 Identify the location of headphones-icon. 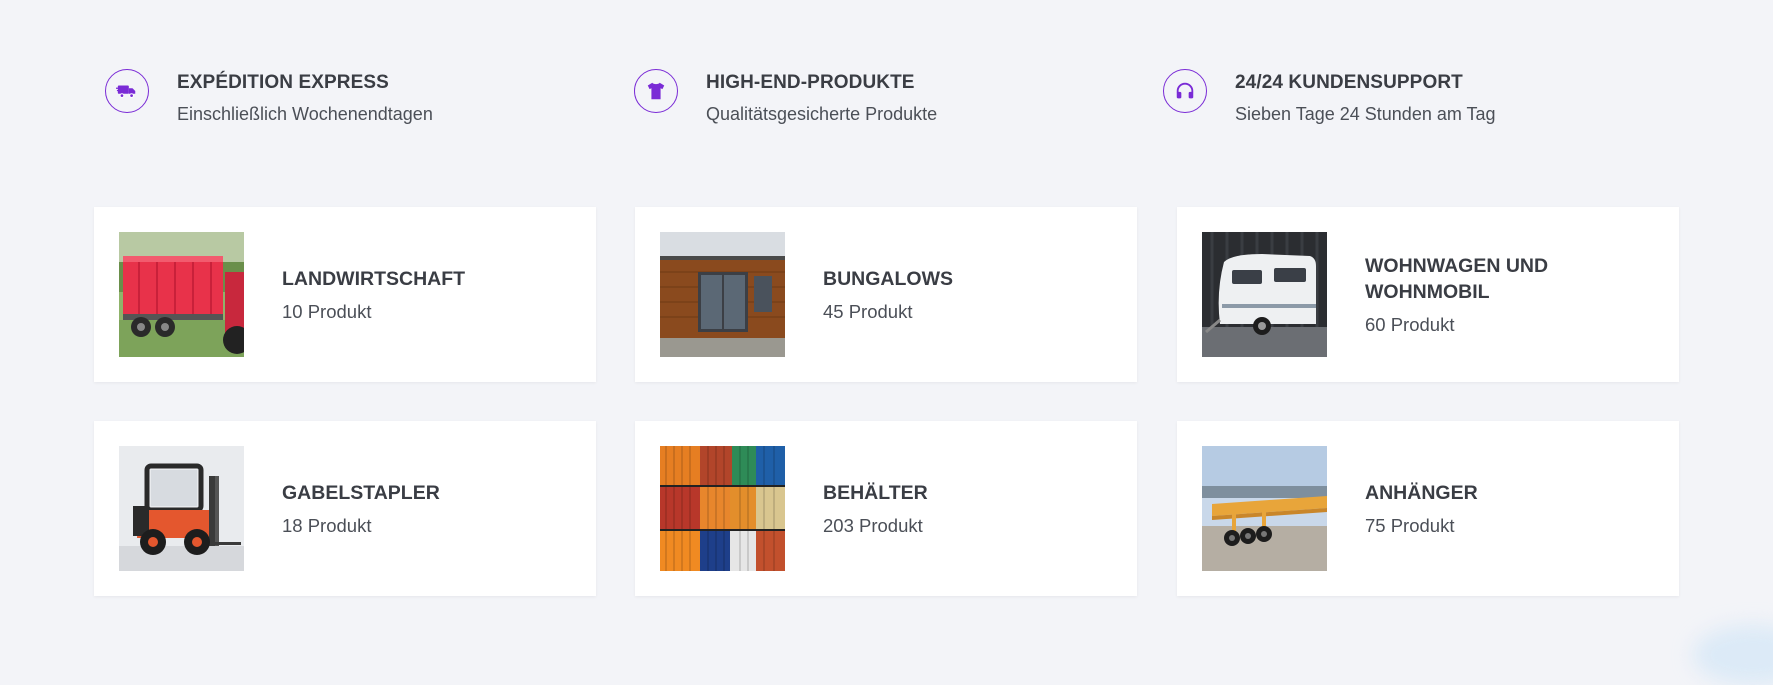
(1185, 91).